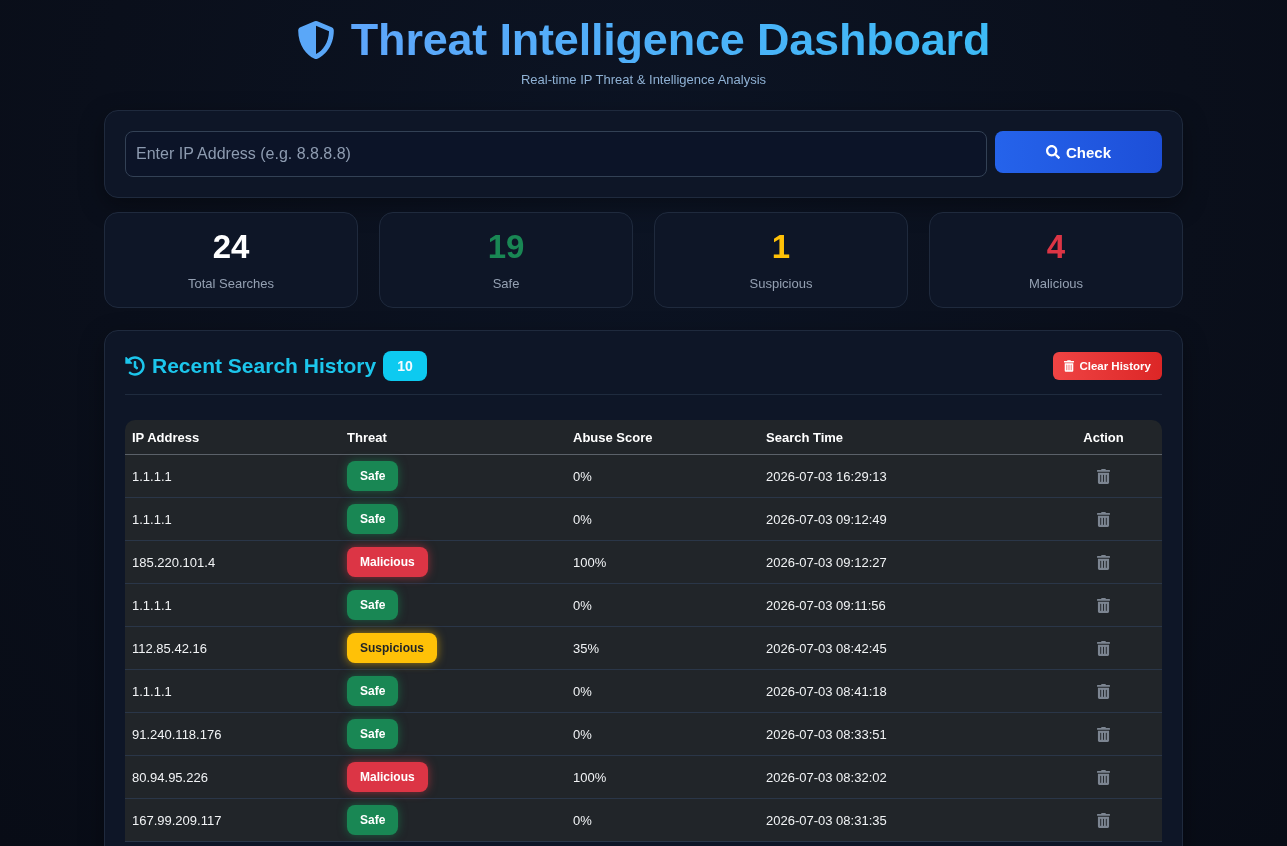 The image size is (1287, 846). I want to click on column-header: IP Address, so click(165, 437).